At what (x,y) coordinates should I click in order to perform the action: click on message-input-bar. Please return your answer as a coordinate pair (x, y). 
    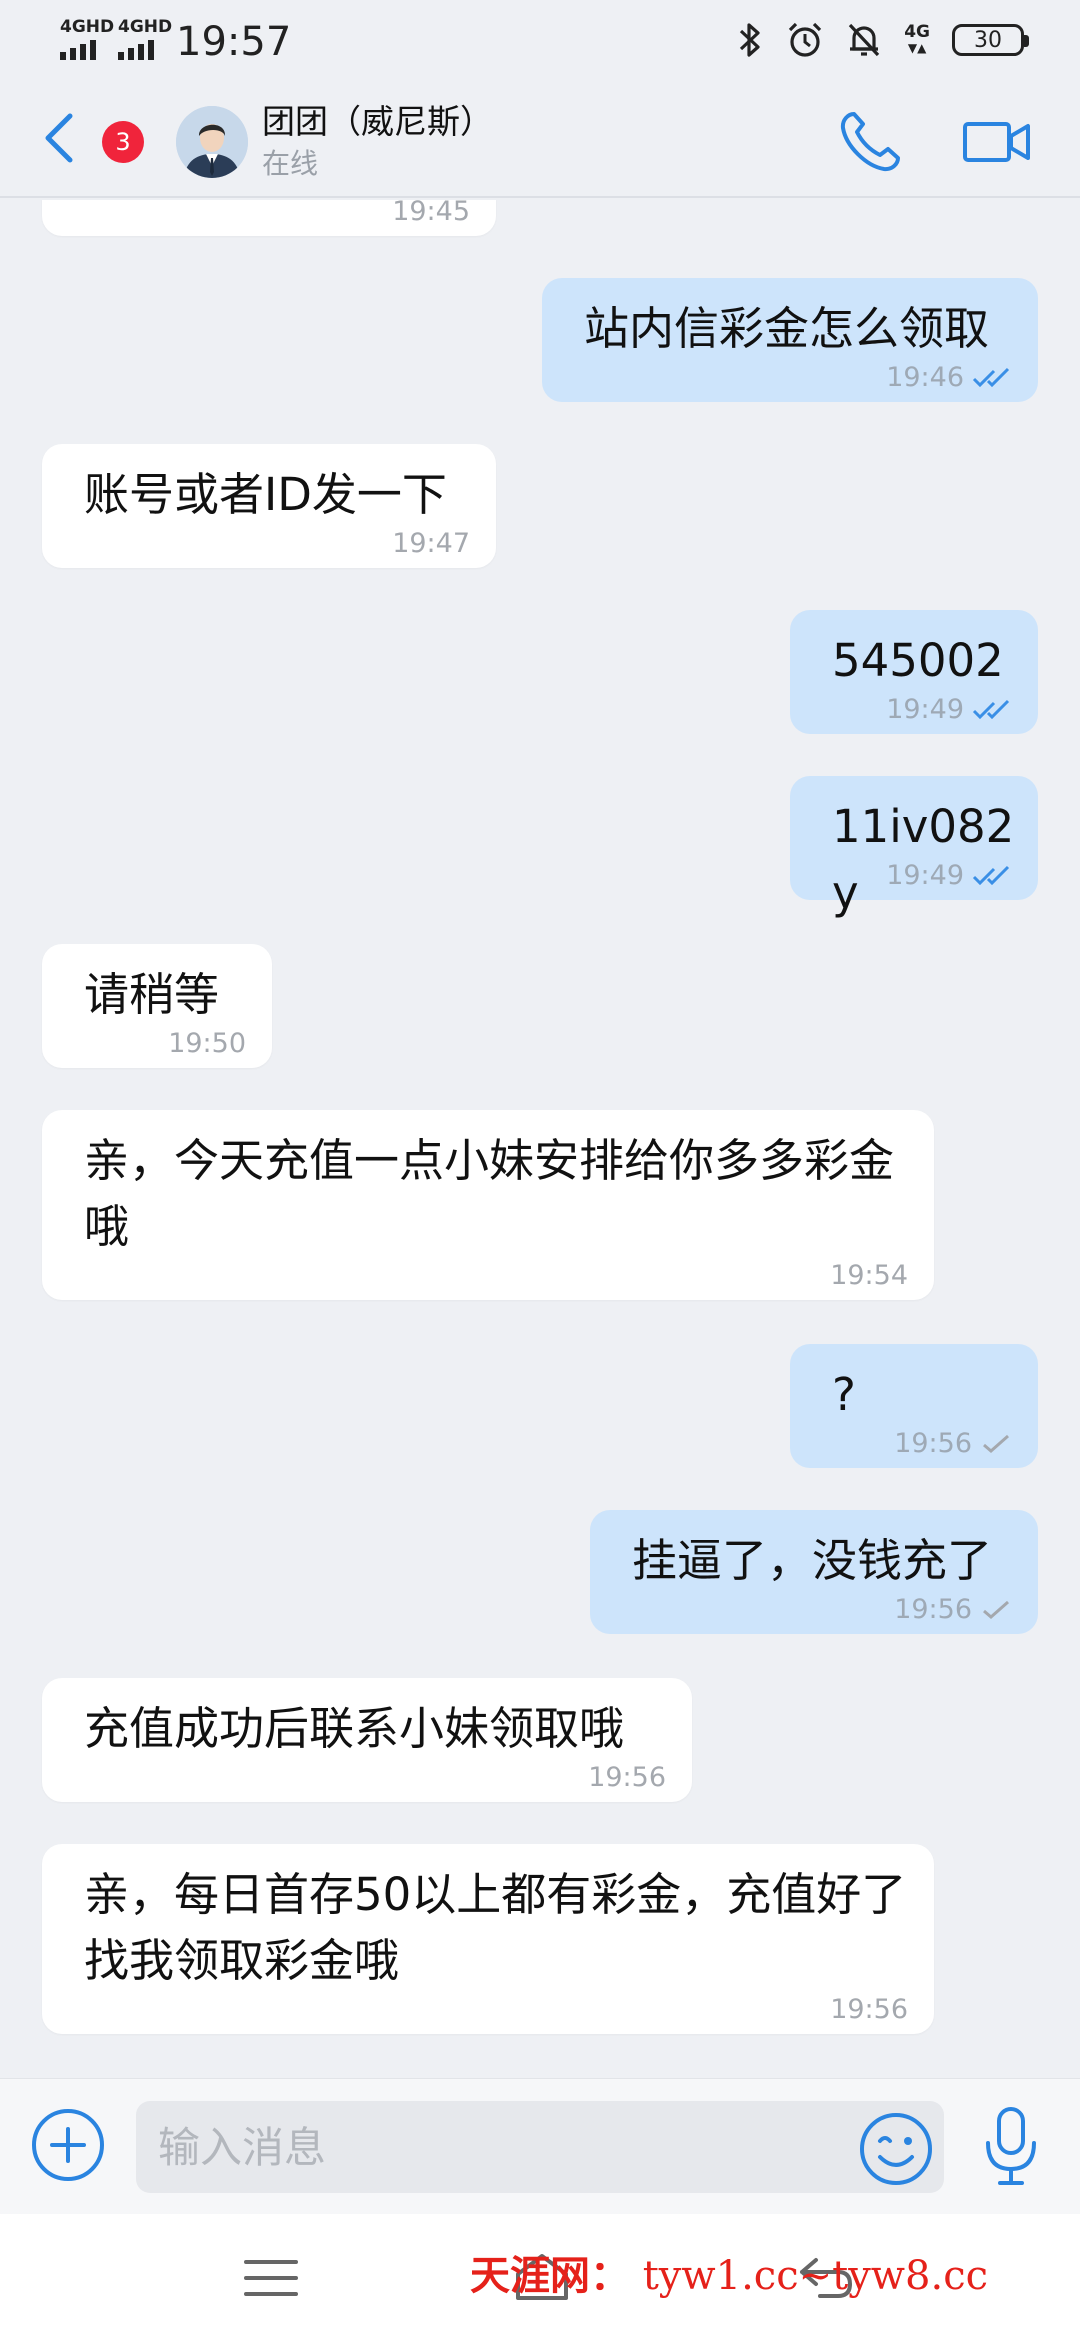
    Looking at the image, I should click on (540, 2146).